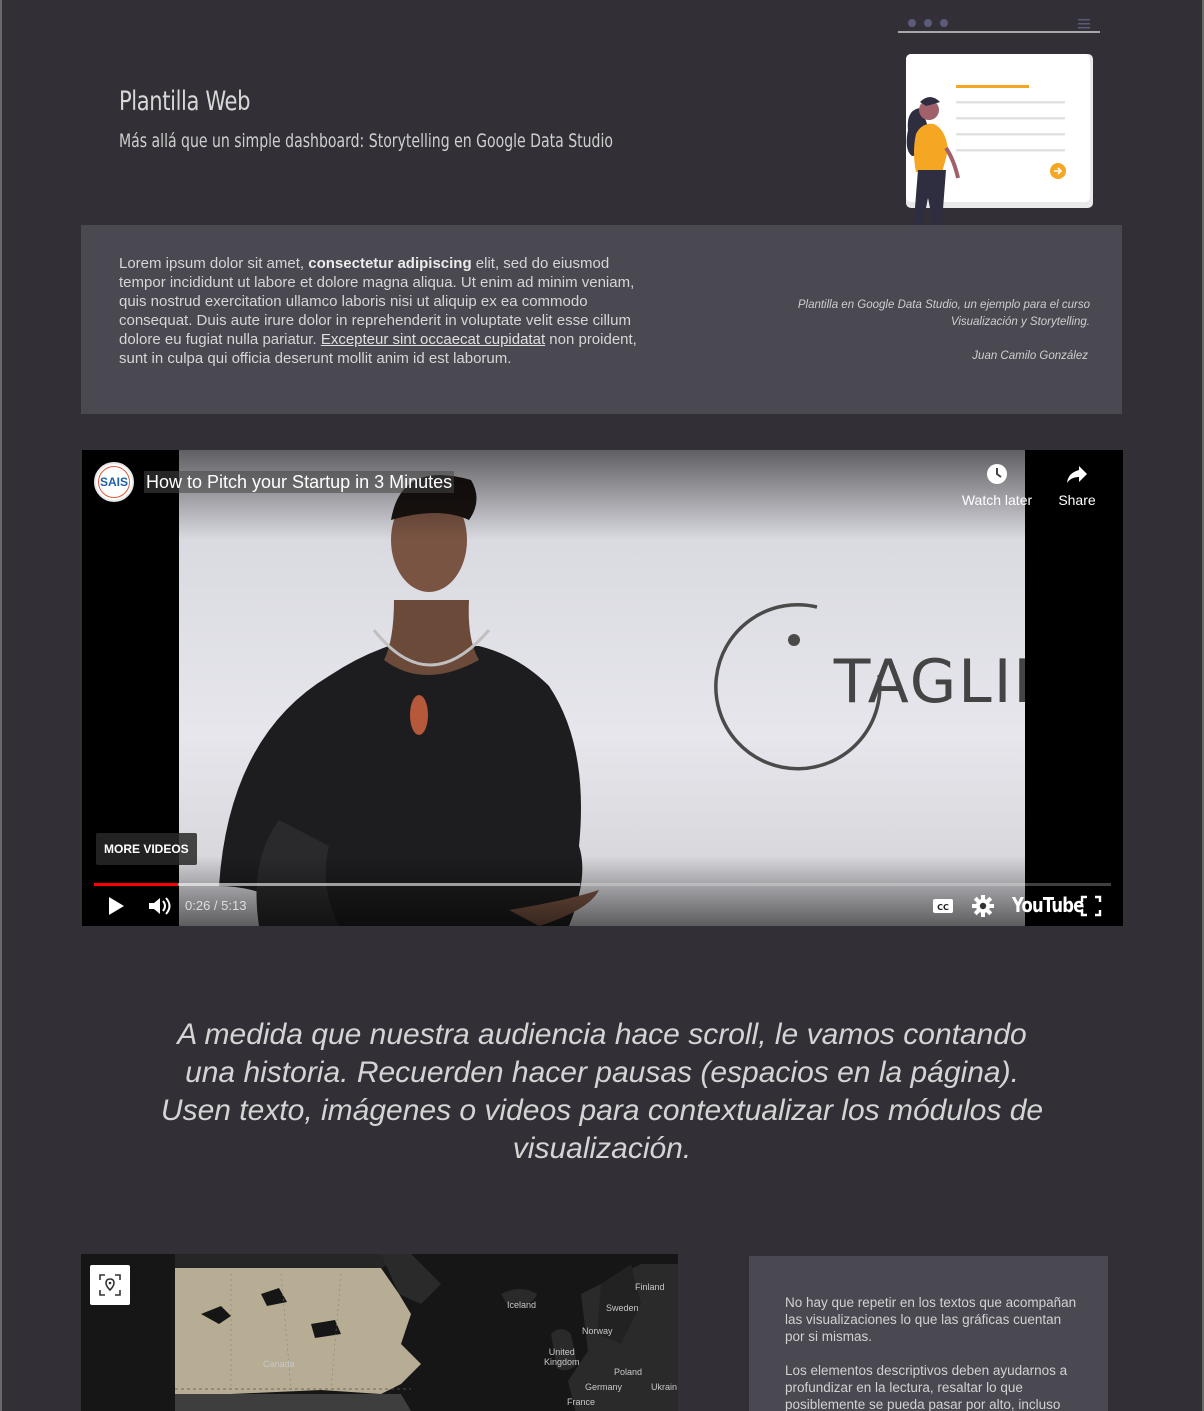 The height and width of the screenshot is (1411, 1204). Describe the element at coordinates (299, 482) in the screenshot. I see `video-title: How to Pitch your Startup in 3 Minutes` at that location.